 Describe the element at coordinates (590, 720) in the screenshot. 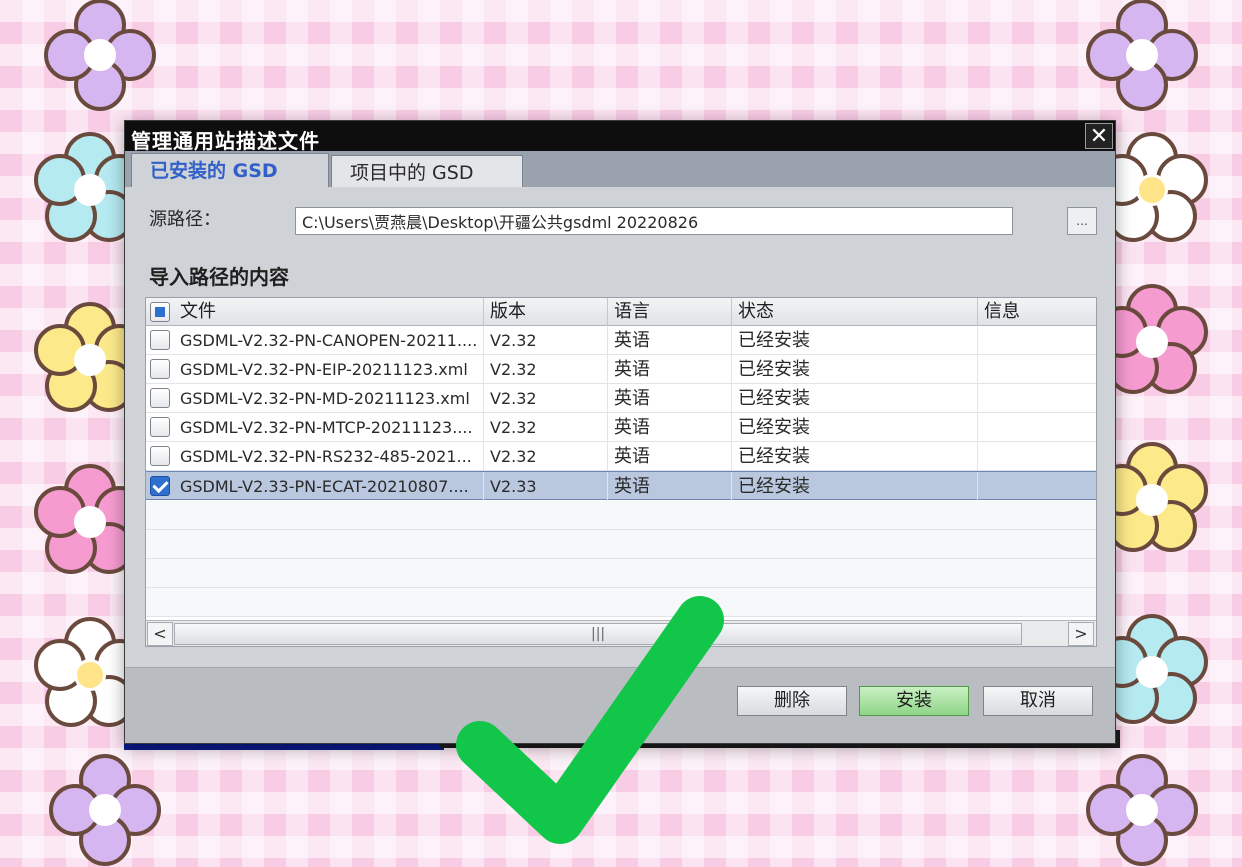

I see `green-checkmark-icon` at that location.